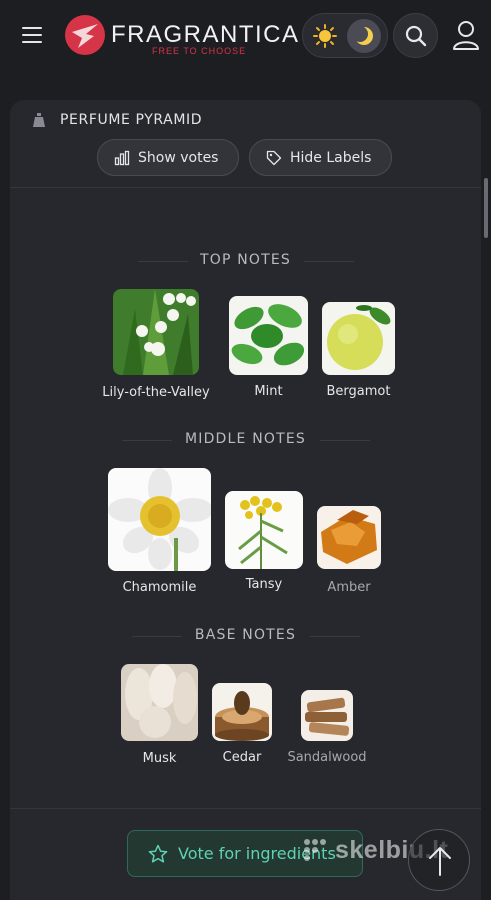 The image size is (491, 900). I want to click on card-header: PERFUME PYRAMID Show votes Hide Labels, so click(245, 144).